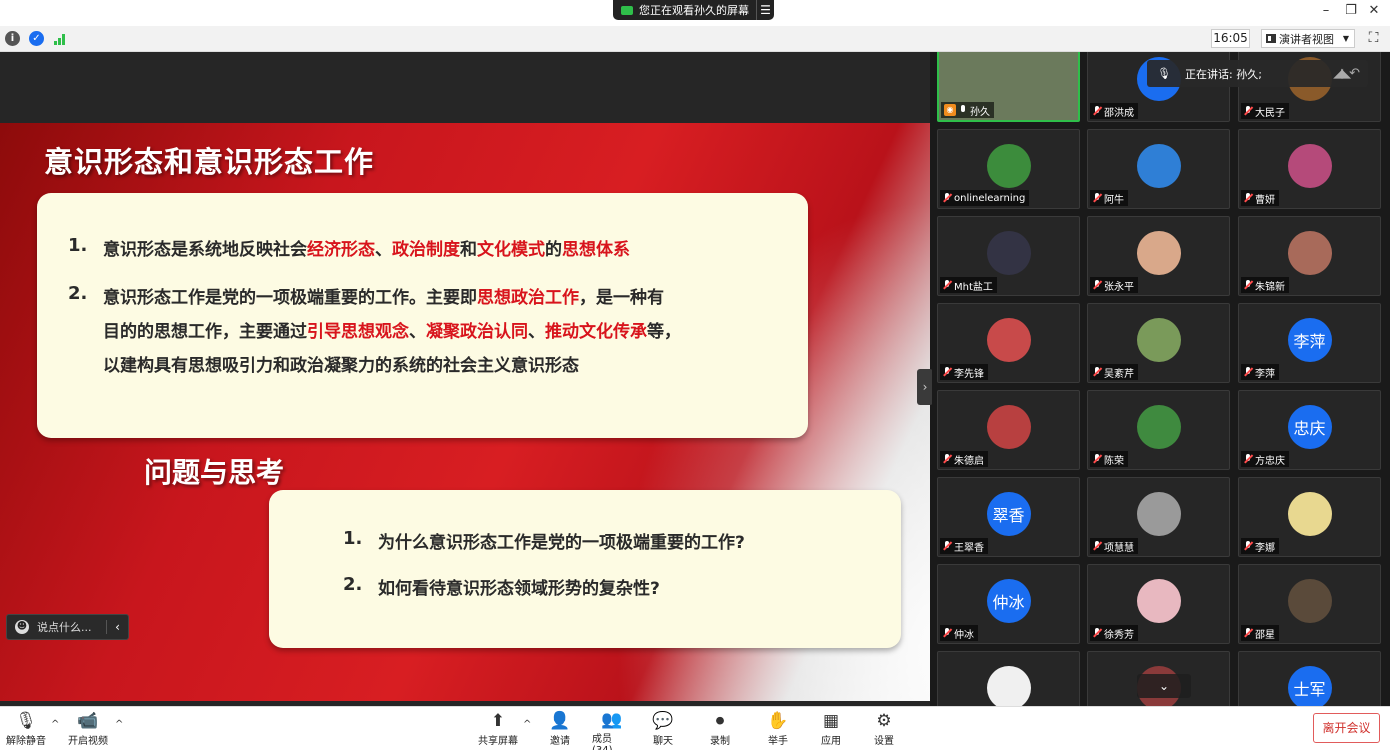 The width and height of the screenshot is (1390, 750). What do you see at coordinates (78, 245) in the screenshot?
I see `item-number: 1.` at bounding box center [78, 245].